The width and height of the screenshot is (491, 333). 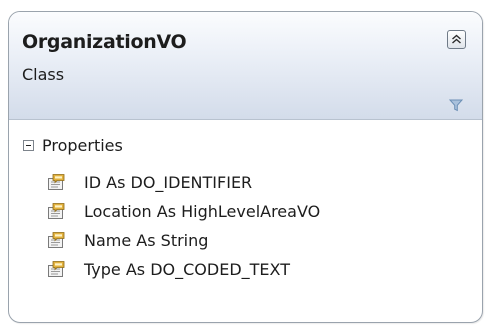 What do you see at coordinates (82, 145) in the screenshot?
I see `compartment-label: Properties` at bounding box center [82, 145].